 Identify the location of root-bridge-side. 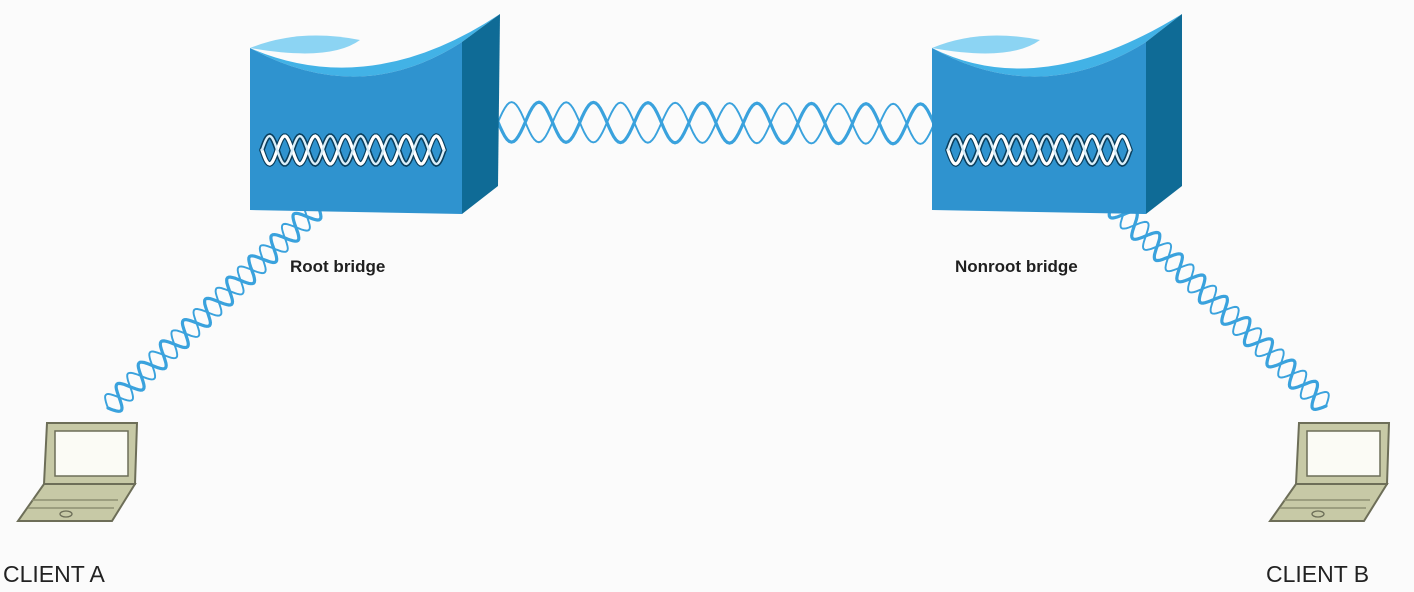
(481, 114).